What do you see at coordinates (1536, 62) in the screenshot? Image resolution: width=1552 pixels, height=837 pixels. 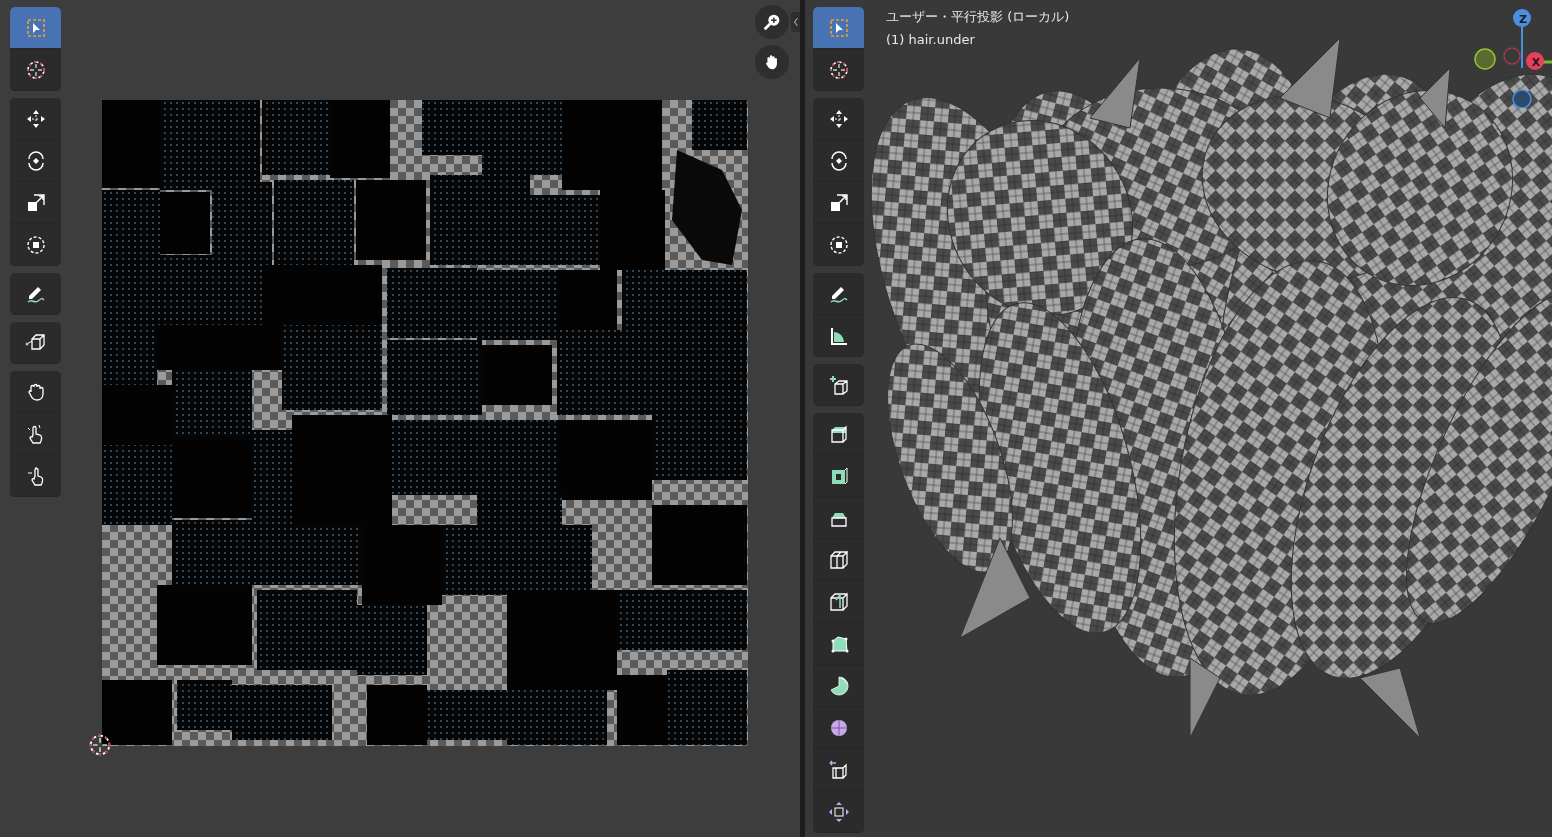 I see `axis-label: X` at bounding box center [1536, 62].